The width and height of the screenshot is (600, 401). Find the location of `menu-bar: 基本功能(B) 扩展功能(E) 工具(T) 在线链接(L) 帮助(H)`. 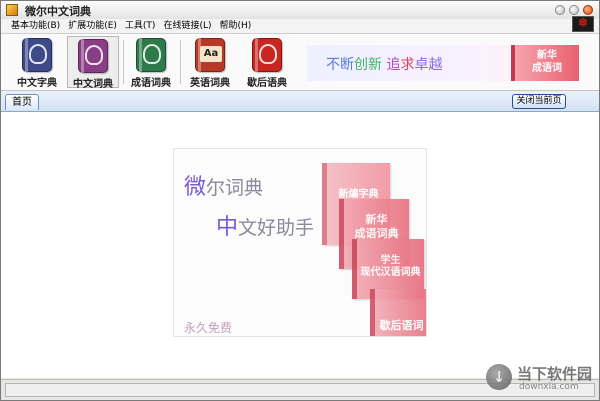

menu-bar: 基本功能(B) 扩展功能(E) 工具(T) 在线链接(L) 帮助(H) is located at coordinates (300, 26).